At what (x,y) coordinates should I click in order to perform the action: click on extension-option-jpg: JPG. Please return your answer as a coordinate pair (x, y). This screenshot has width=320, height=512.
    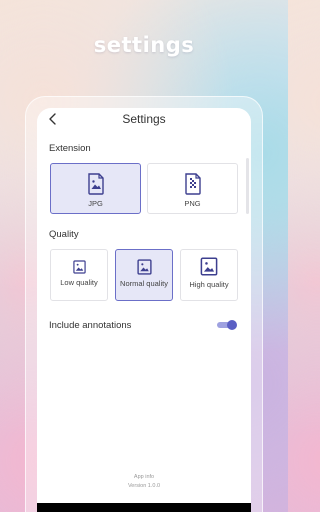
    Looking at the image, I should click on (95, 188).